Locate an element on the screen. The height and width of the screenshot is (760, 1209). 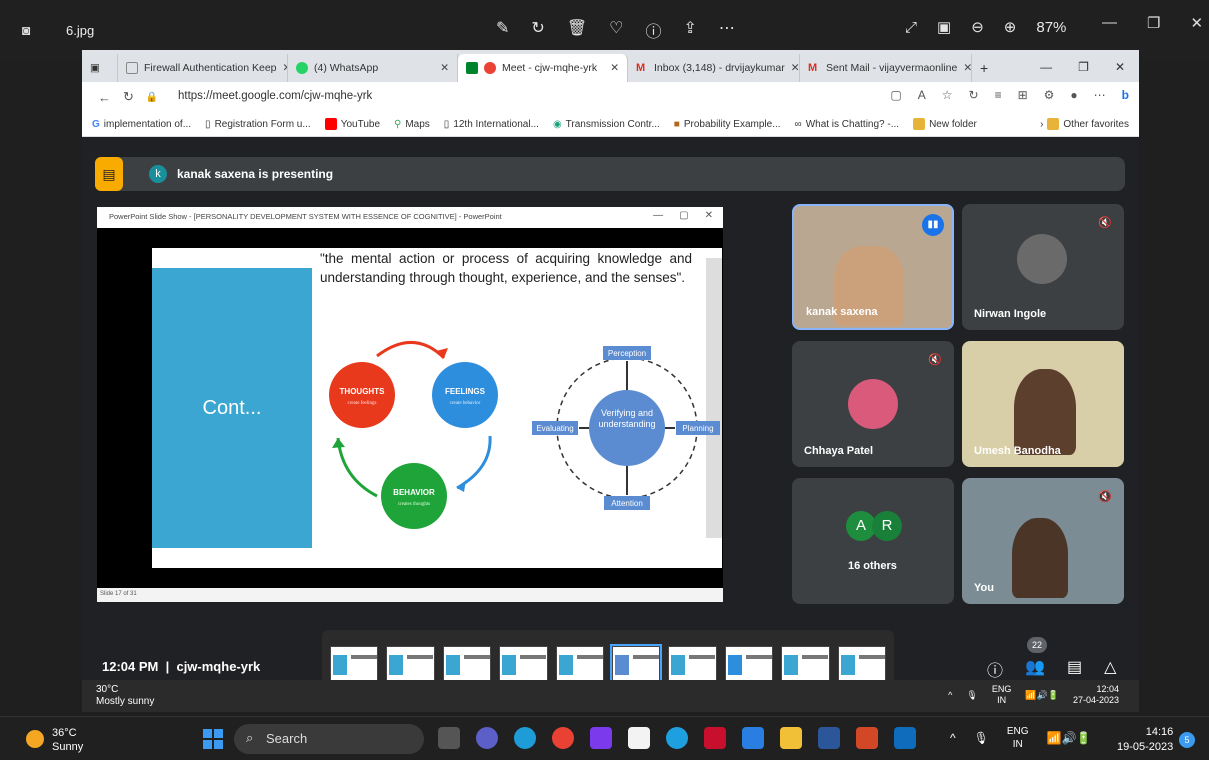
ring-top: Perception is located at coordinates (627, 353).